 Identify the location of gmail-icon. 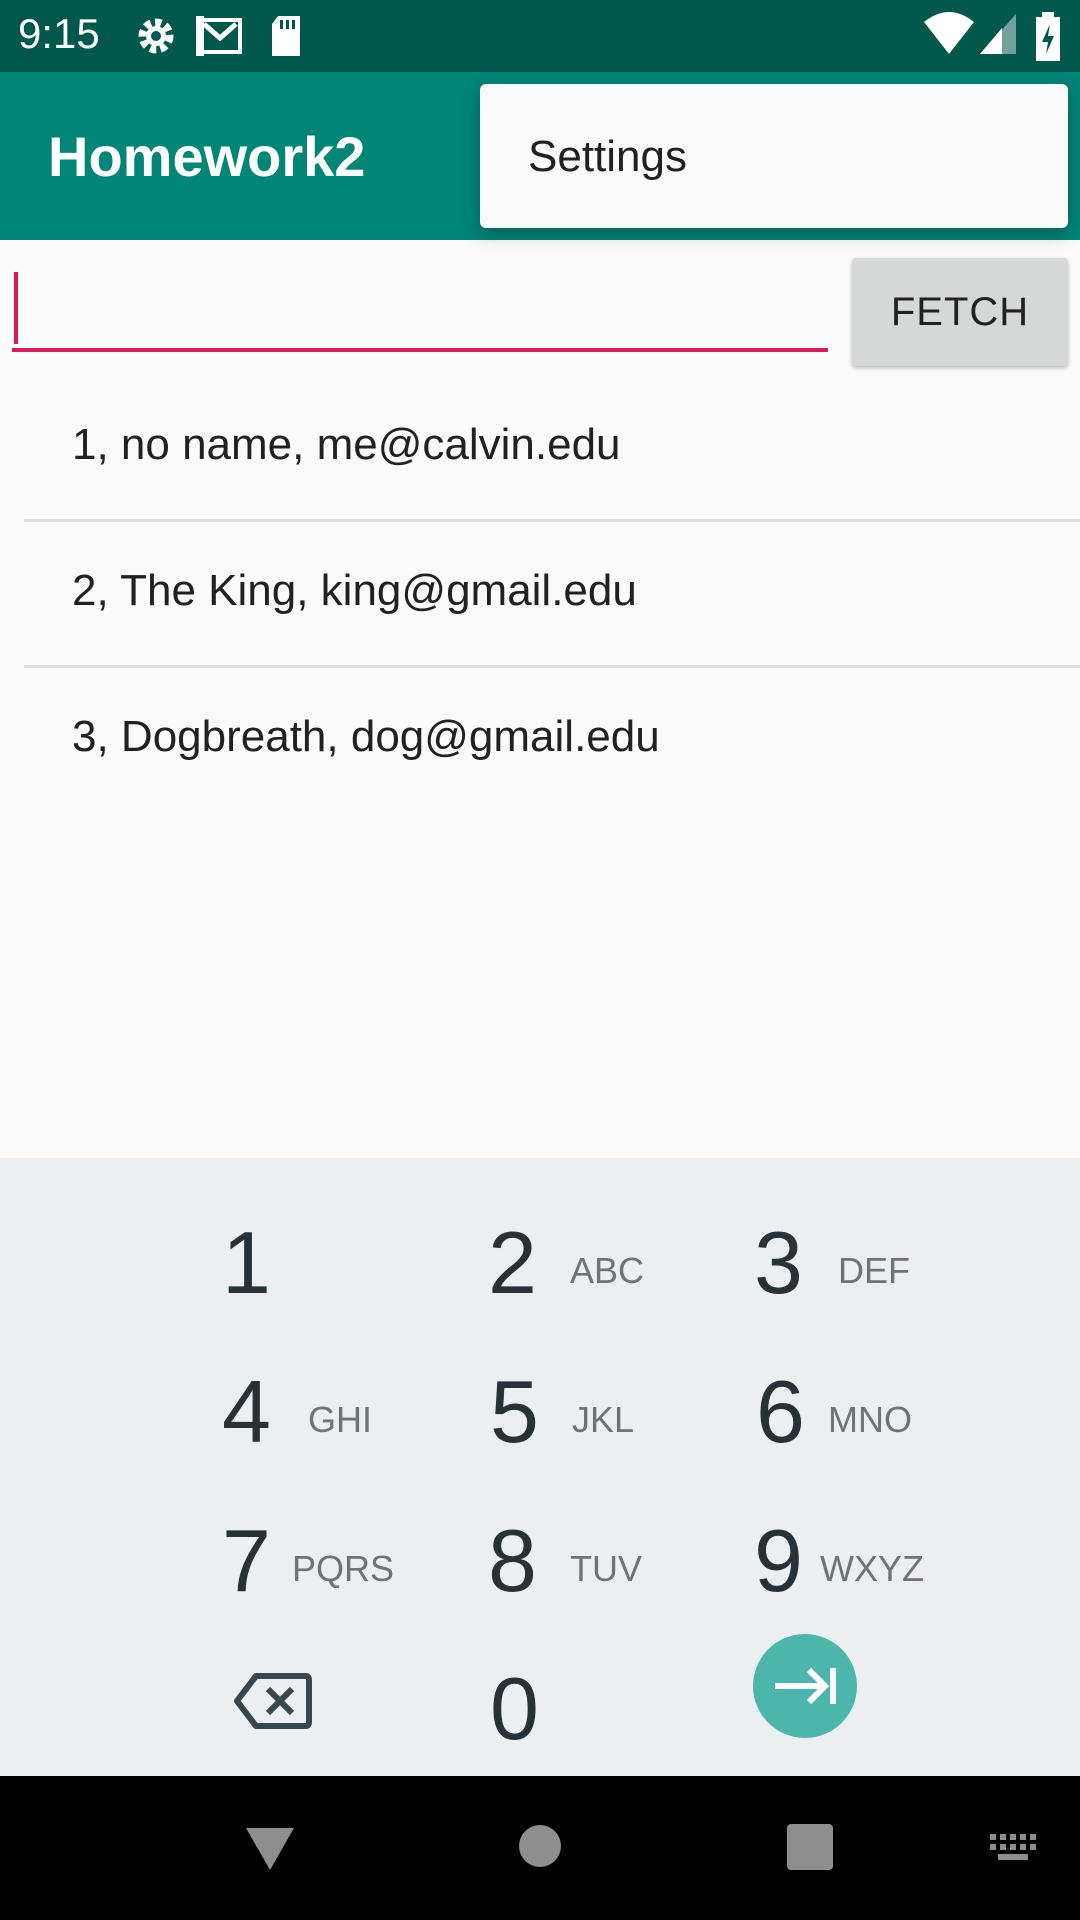
(219, 36).